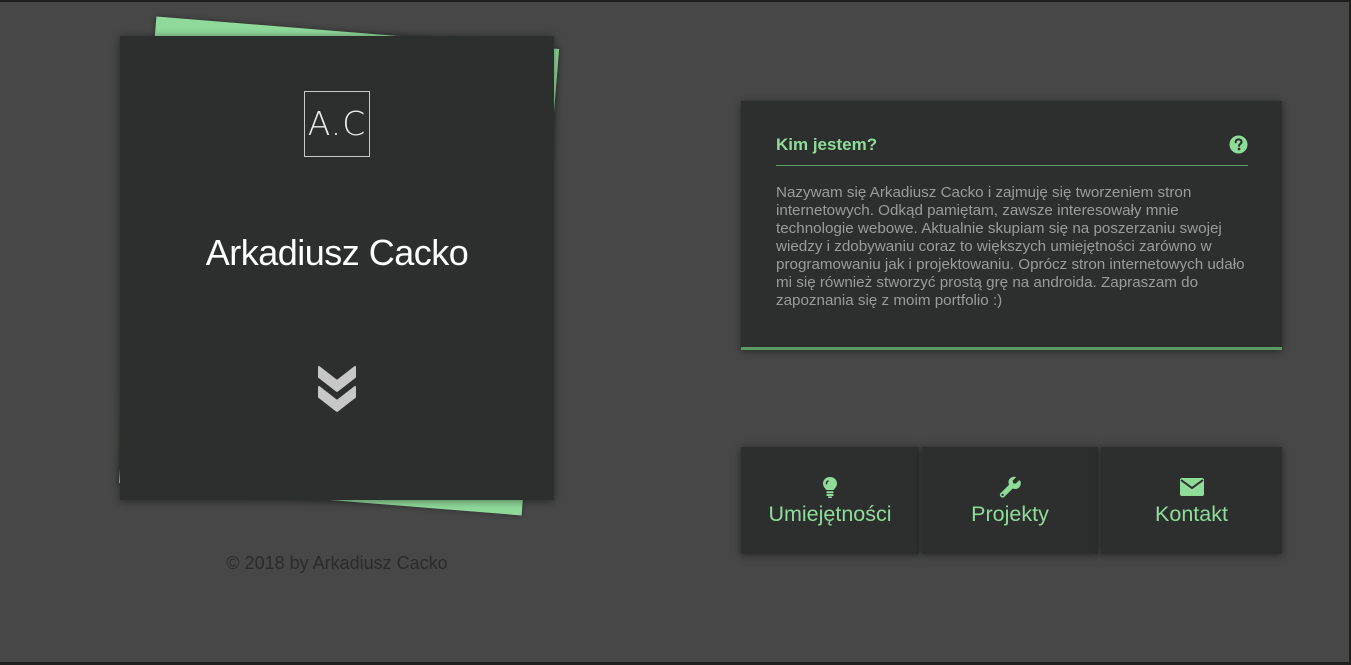  Describe the element at coordinates (827, 144) in the screenshot. I see `about-title: Kim jestem?` at that location.